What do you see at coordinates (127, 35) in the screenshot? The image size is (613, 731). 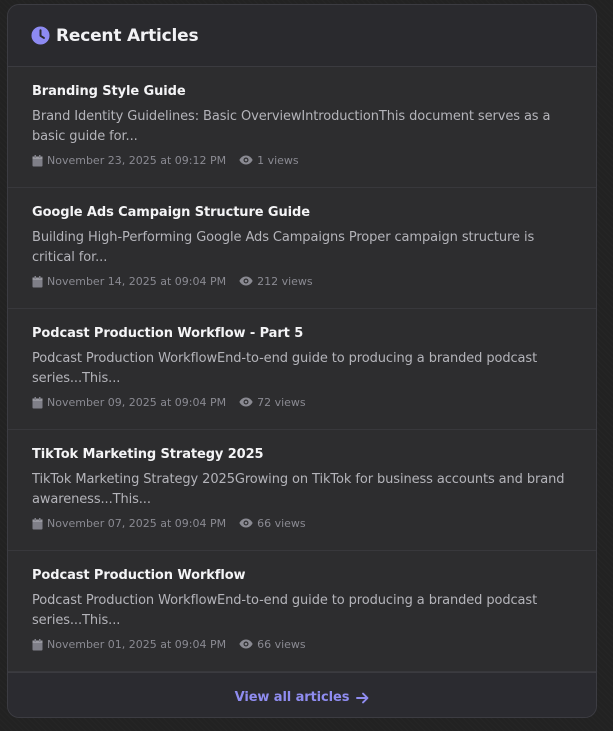 I see `card-title: Recent Articles` at bounding box center [127, 35].